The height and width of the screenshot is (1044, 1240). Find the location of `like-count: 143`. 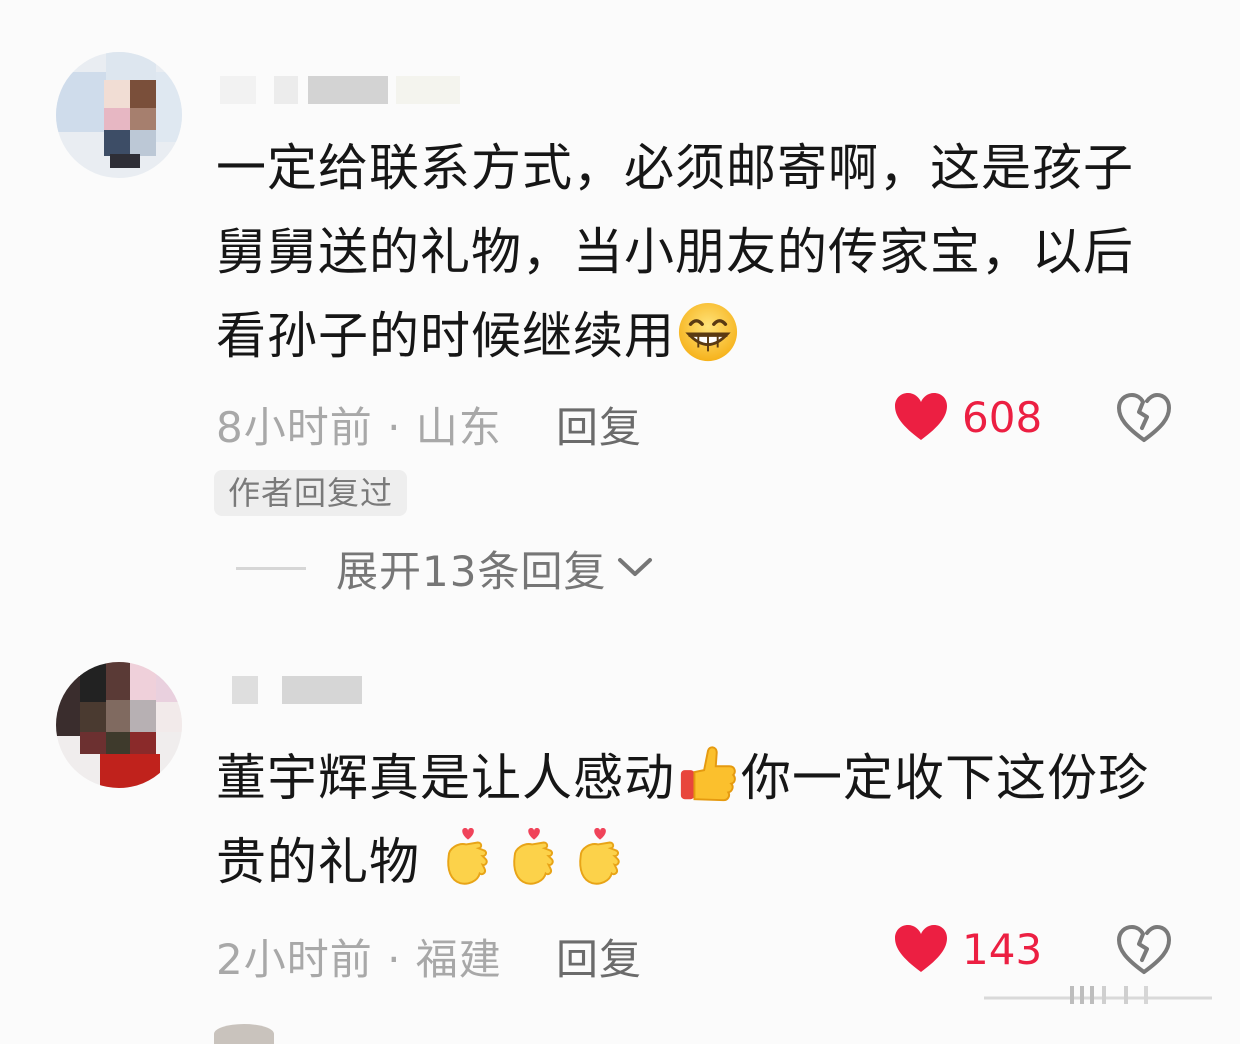

like-count: 143 is located at coordinates (1002, 949).